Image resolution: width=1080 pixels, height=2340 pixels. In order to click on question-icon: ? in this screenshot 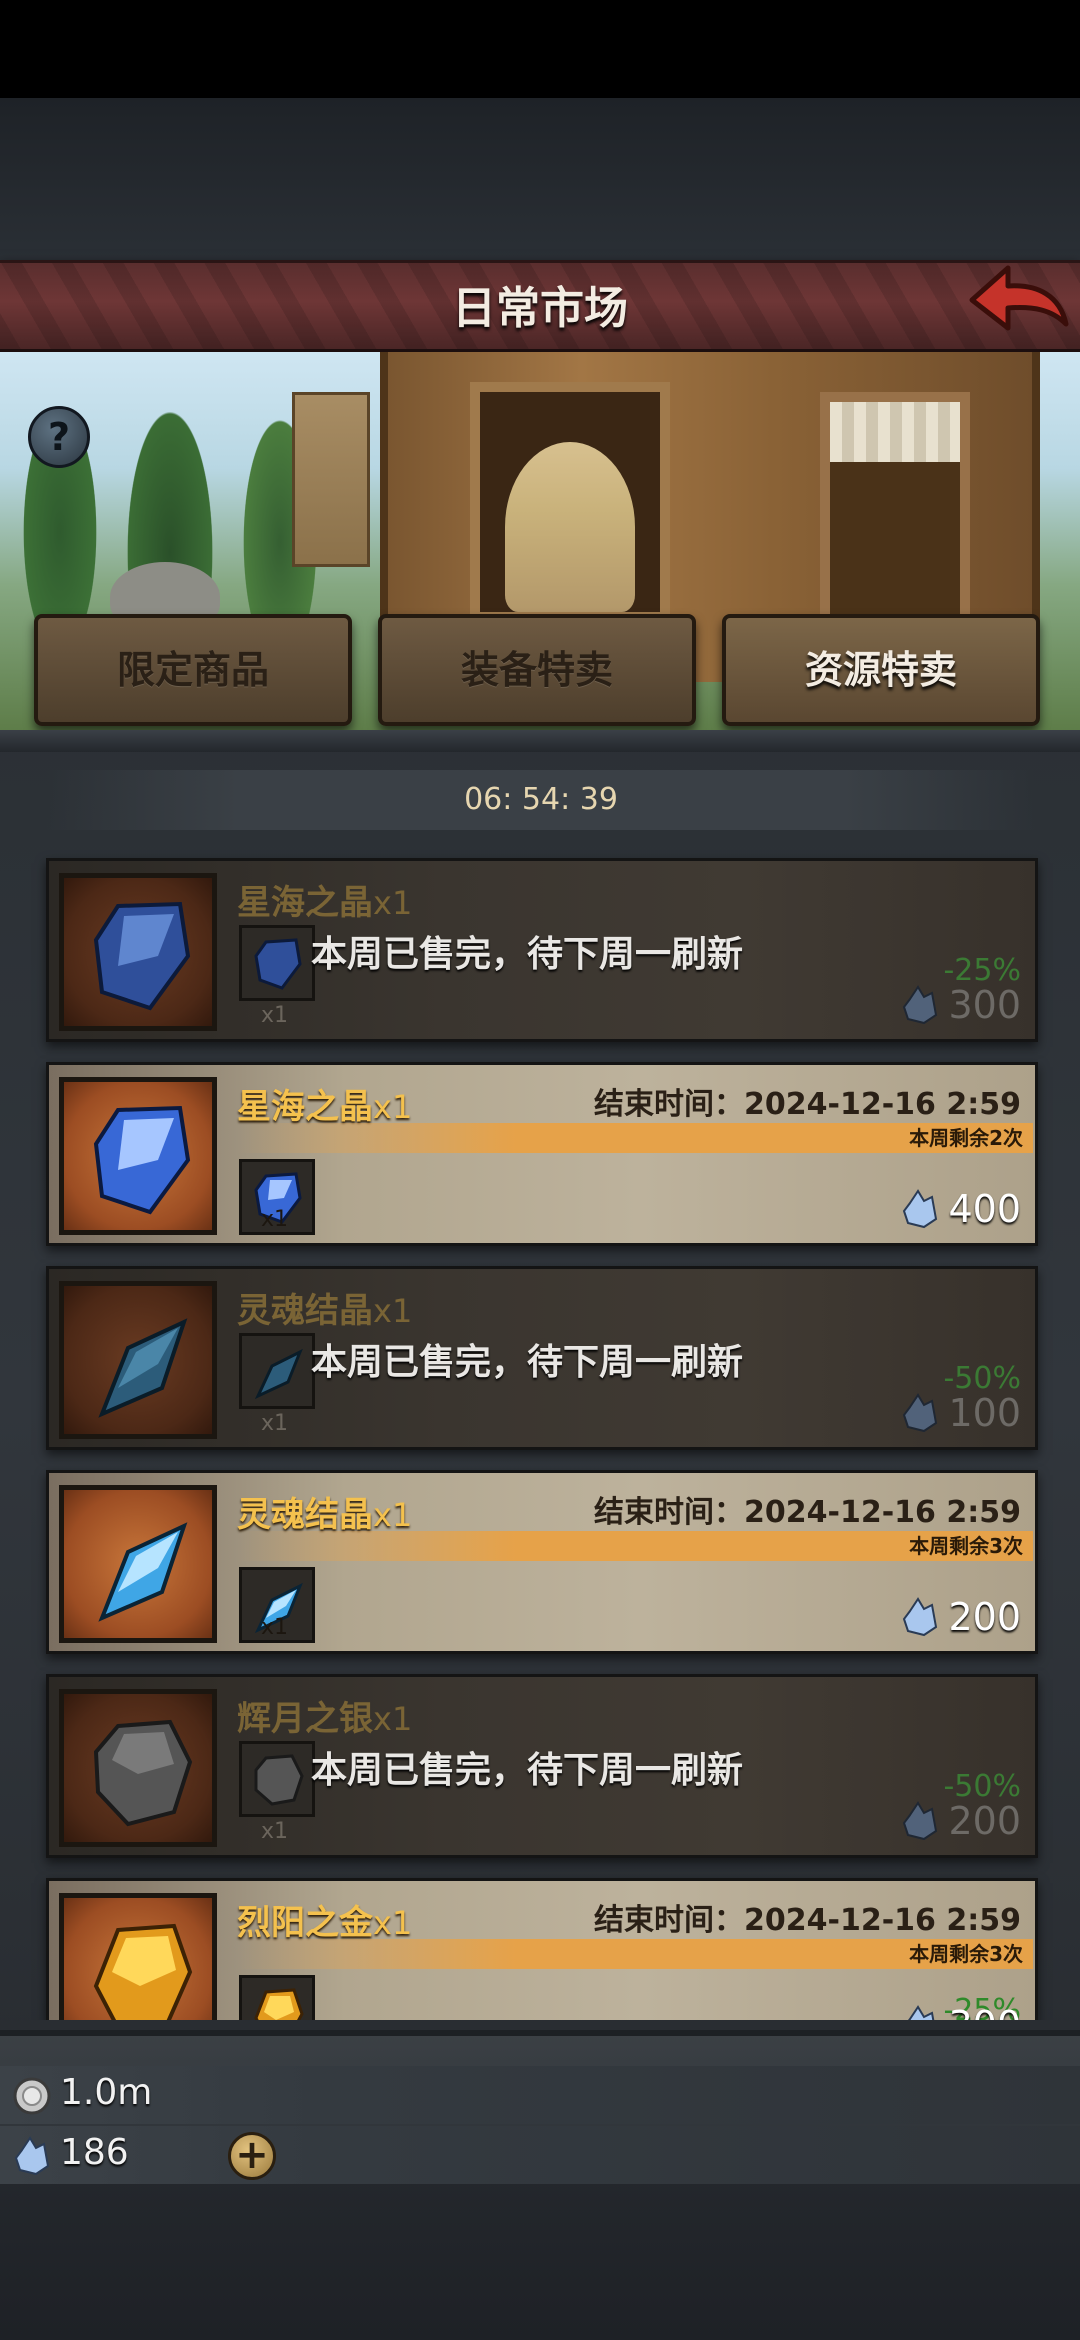, I will do `click(59, 437)`.